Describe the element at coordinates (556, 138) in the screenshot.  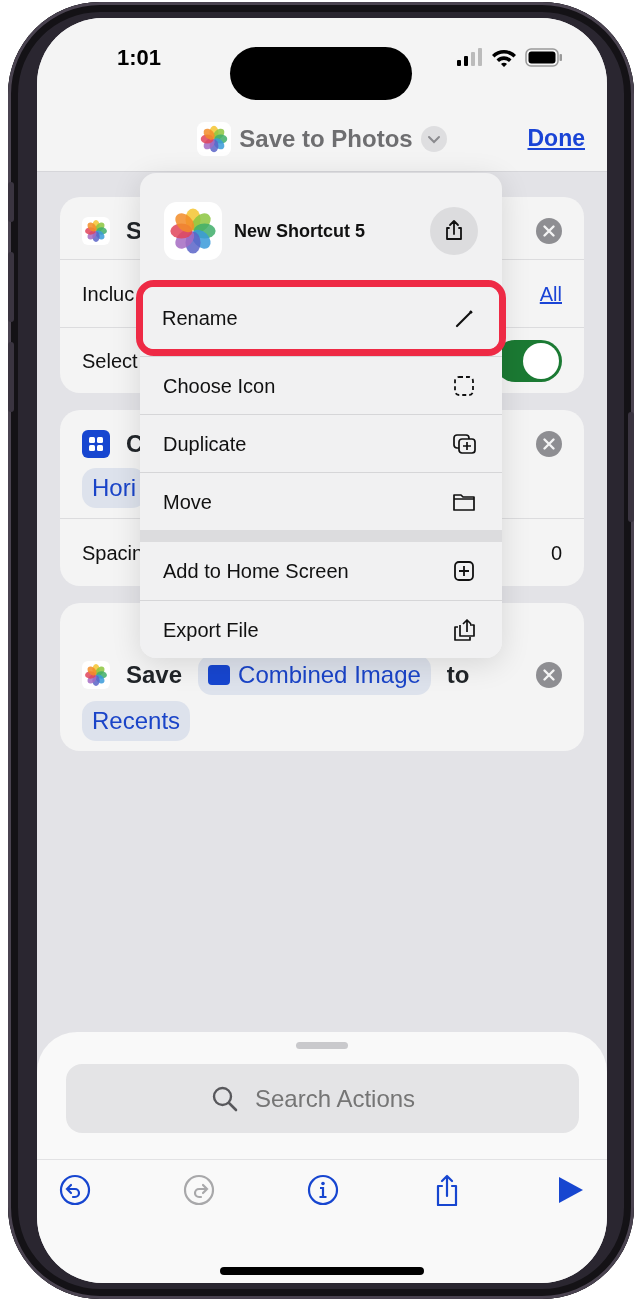
I see `done-link: Done` at that location.